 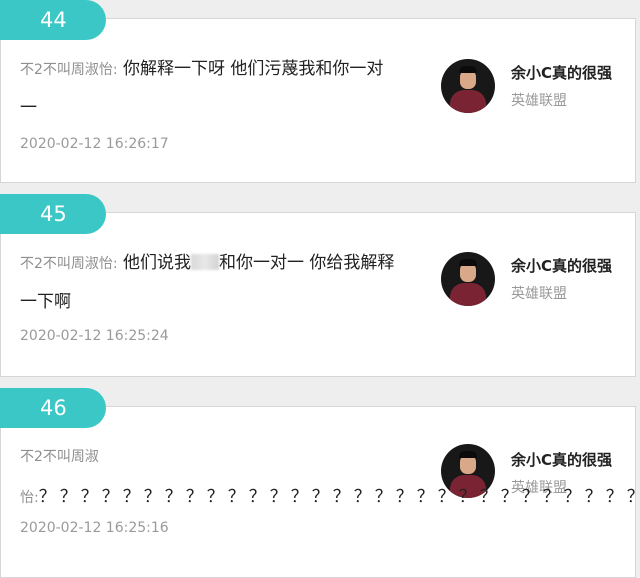 I want to click on comment-message: 不2不叫周淑, so click(x=210, y=456).